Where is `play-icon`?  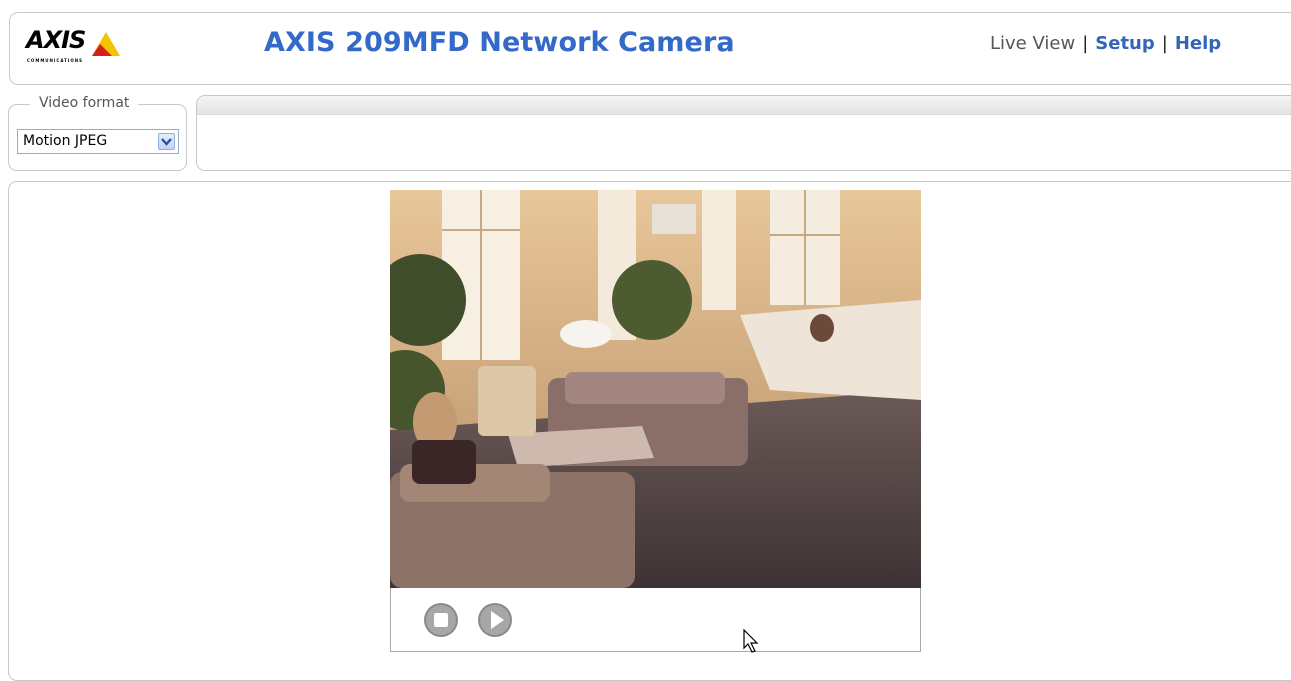 play-icon is located at coordinates (495, 620).